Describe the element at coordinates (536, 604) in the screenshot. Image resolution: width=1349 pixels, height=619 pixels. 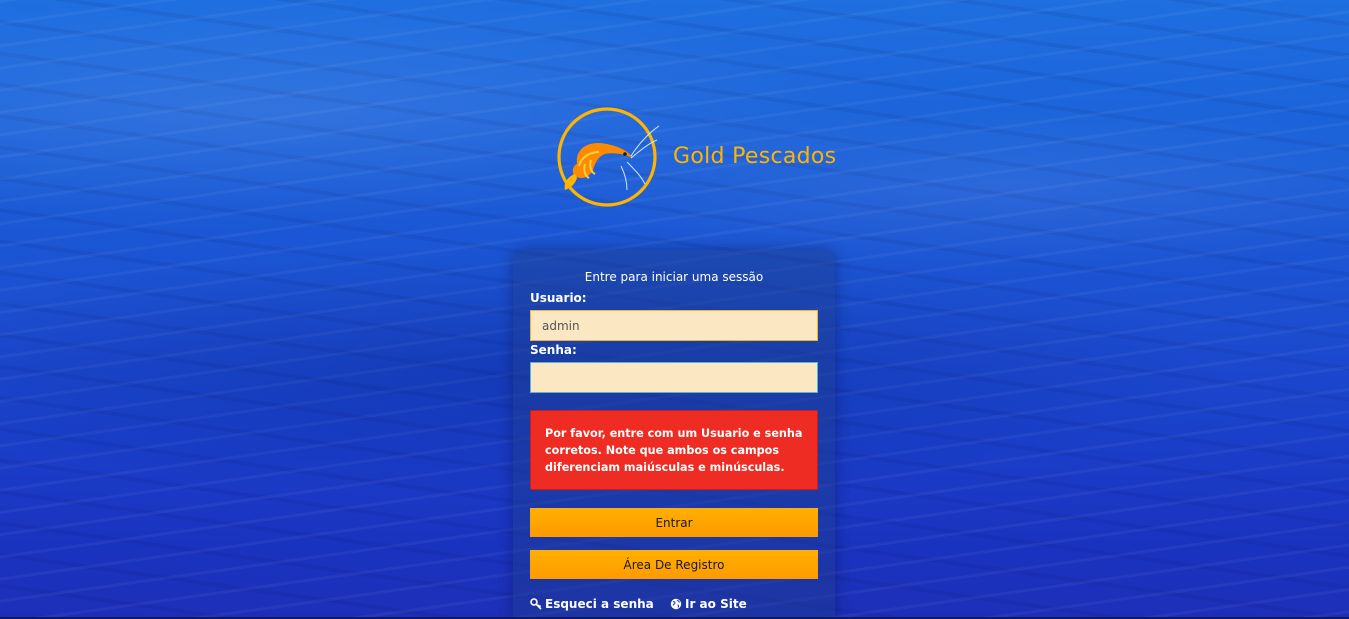
I see `key-icon` at that location.